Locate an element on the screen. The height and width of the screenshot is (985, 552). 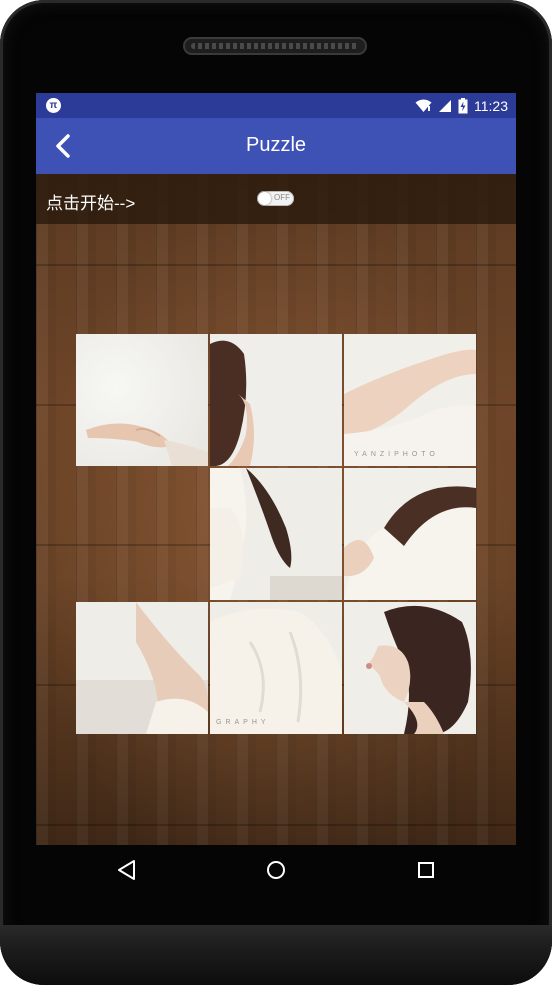
puzzle-tile-3: YANZIPHOTO is located at coordinates (410, 400).